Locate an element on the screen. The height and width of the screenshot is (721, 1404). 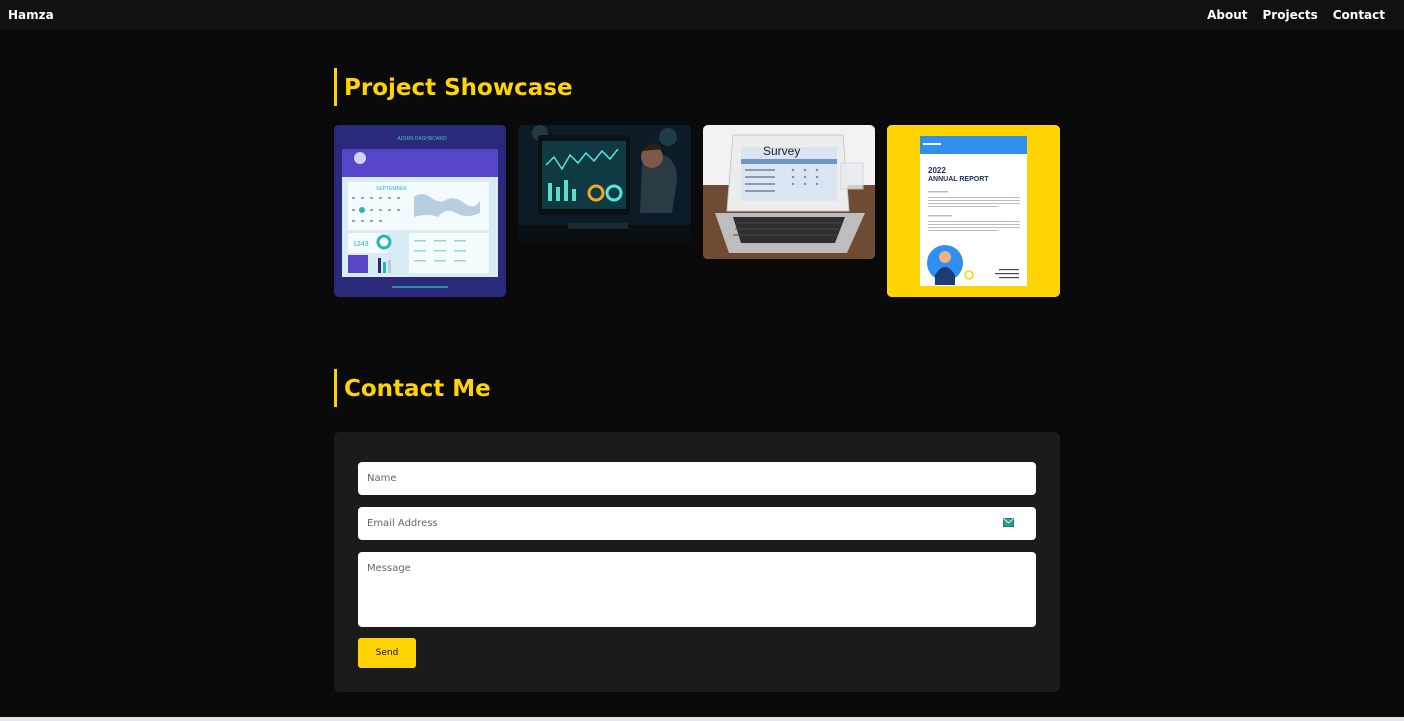
report-title-text: ANNUAL REPORT is located at coordinates (958, 179).